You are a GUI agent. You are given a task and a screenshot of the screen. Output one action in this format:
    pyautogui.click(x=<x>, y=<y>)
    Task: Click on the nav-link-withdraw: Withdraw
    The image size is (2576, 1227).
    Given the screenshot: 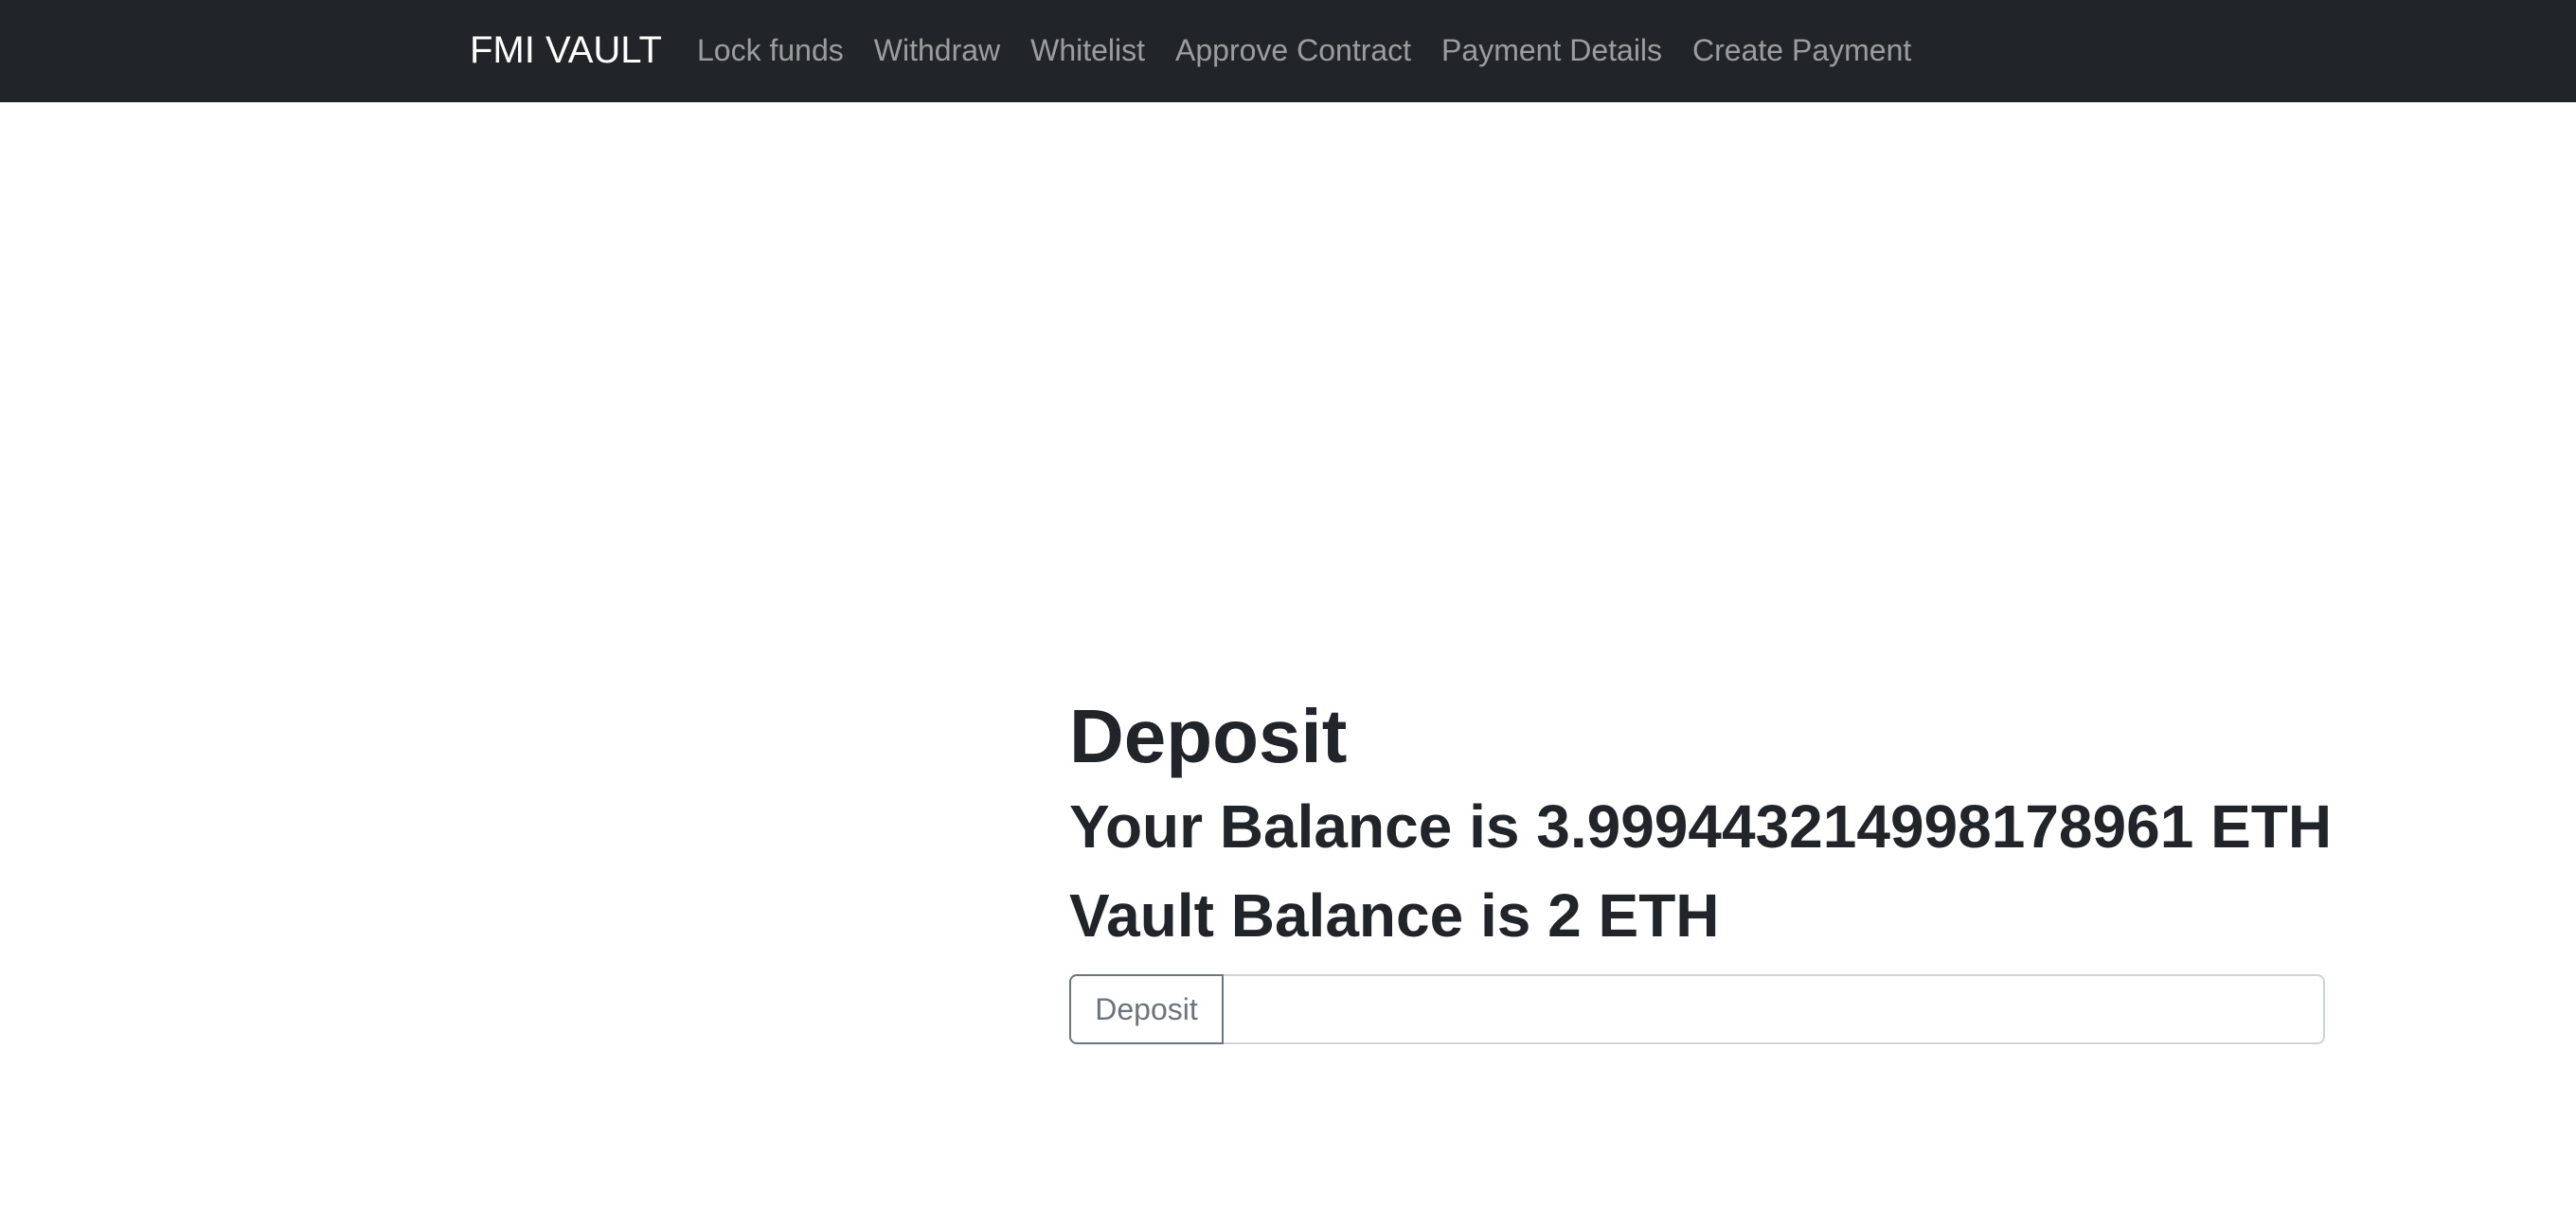 What is the action you would take?
    pyautogui.click(x=937, y=50)
    